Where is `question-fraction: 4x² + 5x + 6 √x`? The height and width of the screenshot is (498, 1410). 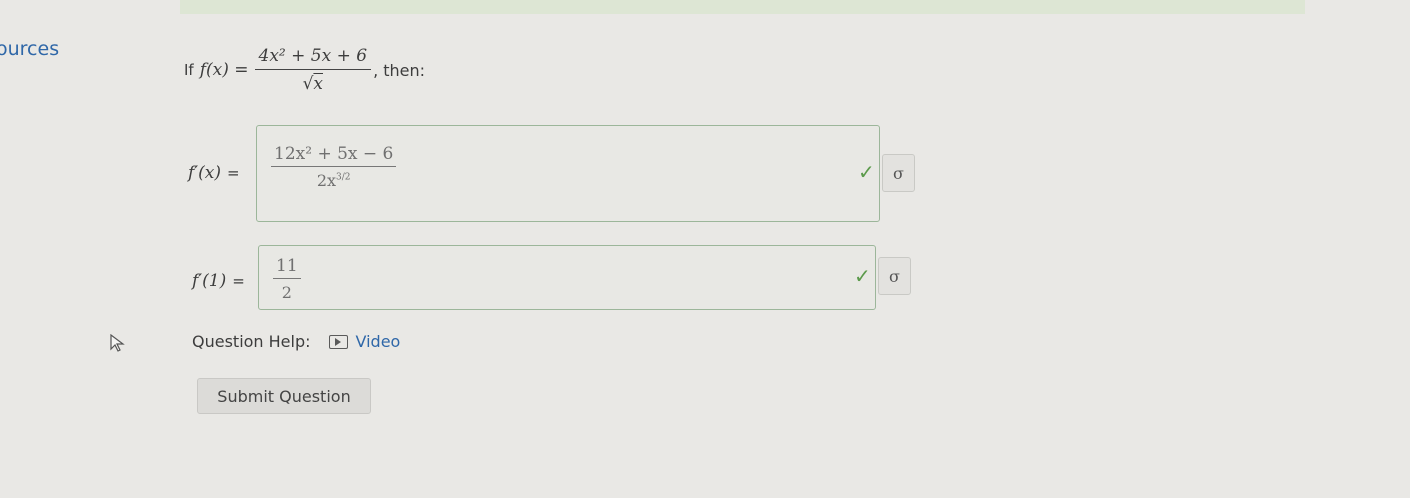
question-fraction: 4x² + 5x + 6 √x is located at coordinates (313, 70).